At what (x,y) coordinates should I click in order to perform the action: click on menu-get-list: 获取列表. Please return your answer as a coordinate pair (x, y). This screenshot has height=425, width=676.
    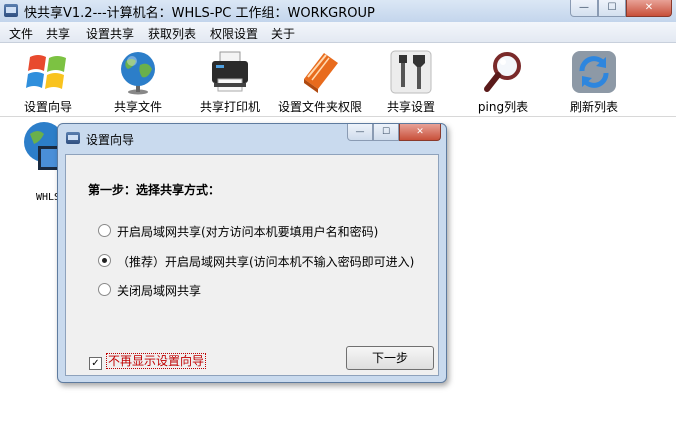
    Looking at the image, I should click on (172, 33).